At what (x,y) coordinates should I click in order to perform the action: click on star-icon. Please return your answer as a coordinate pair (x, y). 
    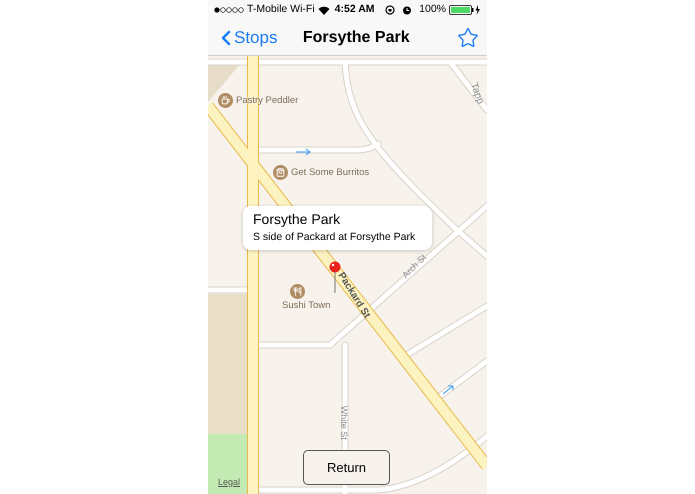
    Looking at the image, I should click on (468, 37).